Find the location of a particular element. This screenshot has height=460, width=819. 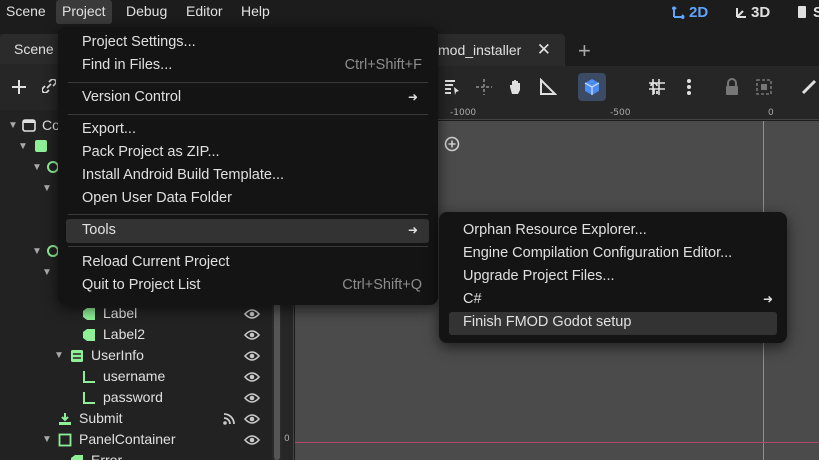

menu-item-label: Finish FMOD Godot setup is located at coordinates (547, 322).